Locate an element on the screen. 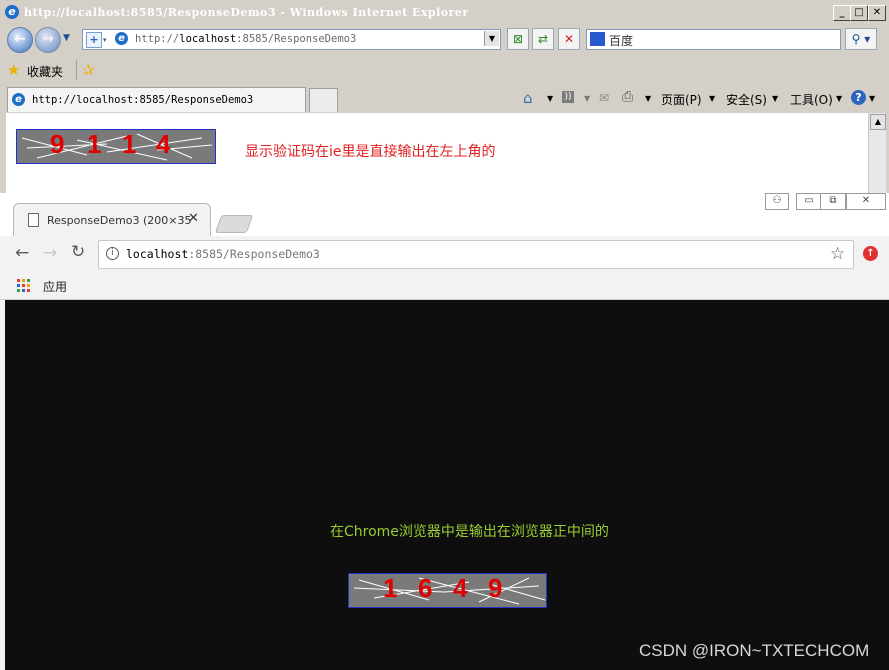 This screenshot has height=670, width=889. dropdown-icon: ▾ is located at coordinates (105, 40).